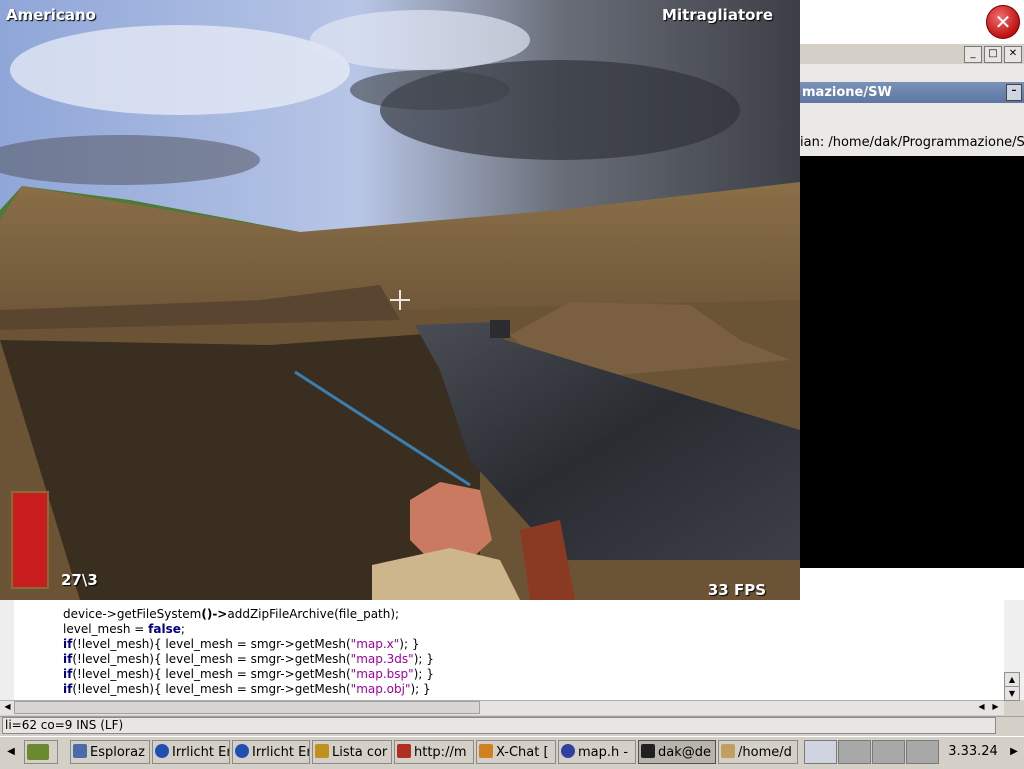  Describe the element at coordinates (30, 540) in the screenshot. I see `health-bar` at that location.